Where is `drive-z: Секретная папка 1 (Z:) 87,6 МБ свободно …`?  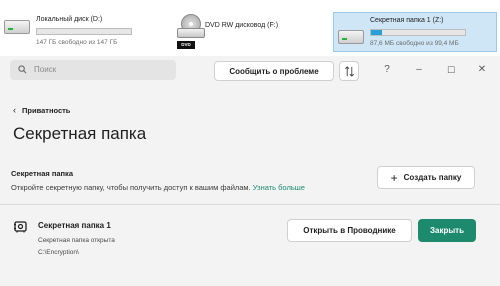
drive-z: Секретная папка 1 (Z:) 87,6 МБ свободно … is located at coordinates (415, 32).